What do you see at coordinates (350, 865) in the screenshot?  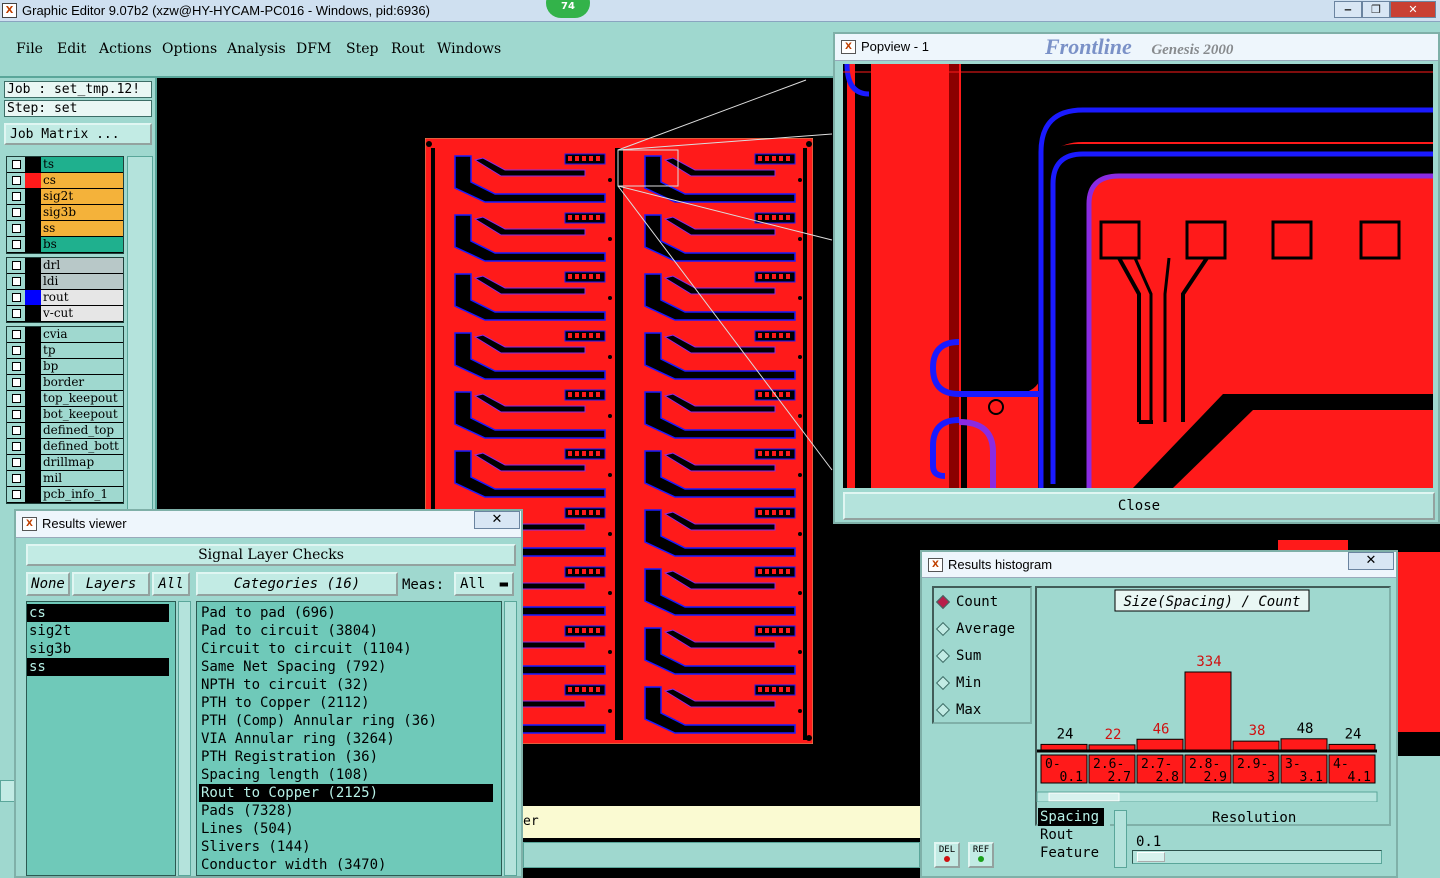 I see `result-category-item: Conductor width (3470)` at bounding box center [350, 865].